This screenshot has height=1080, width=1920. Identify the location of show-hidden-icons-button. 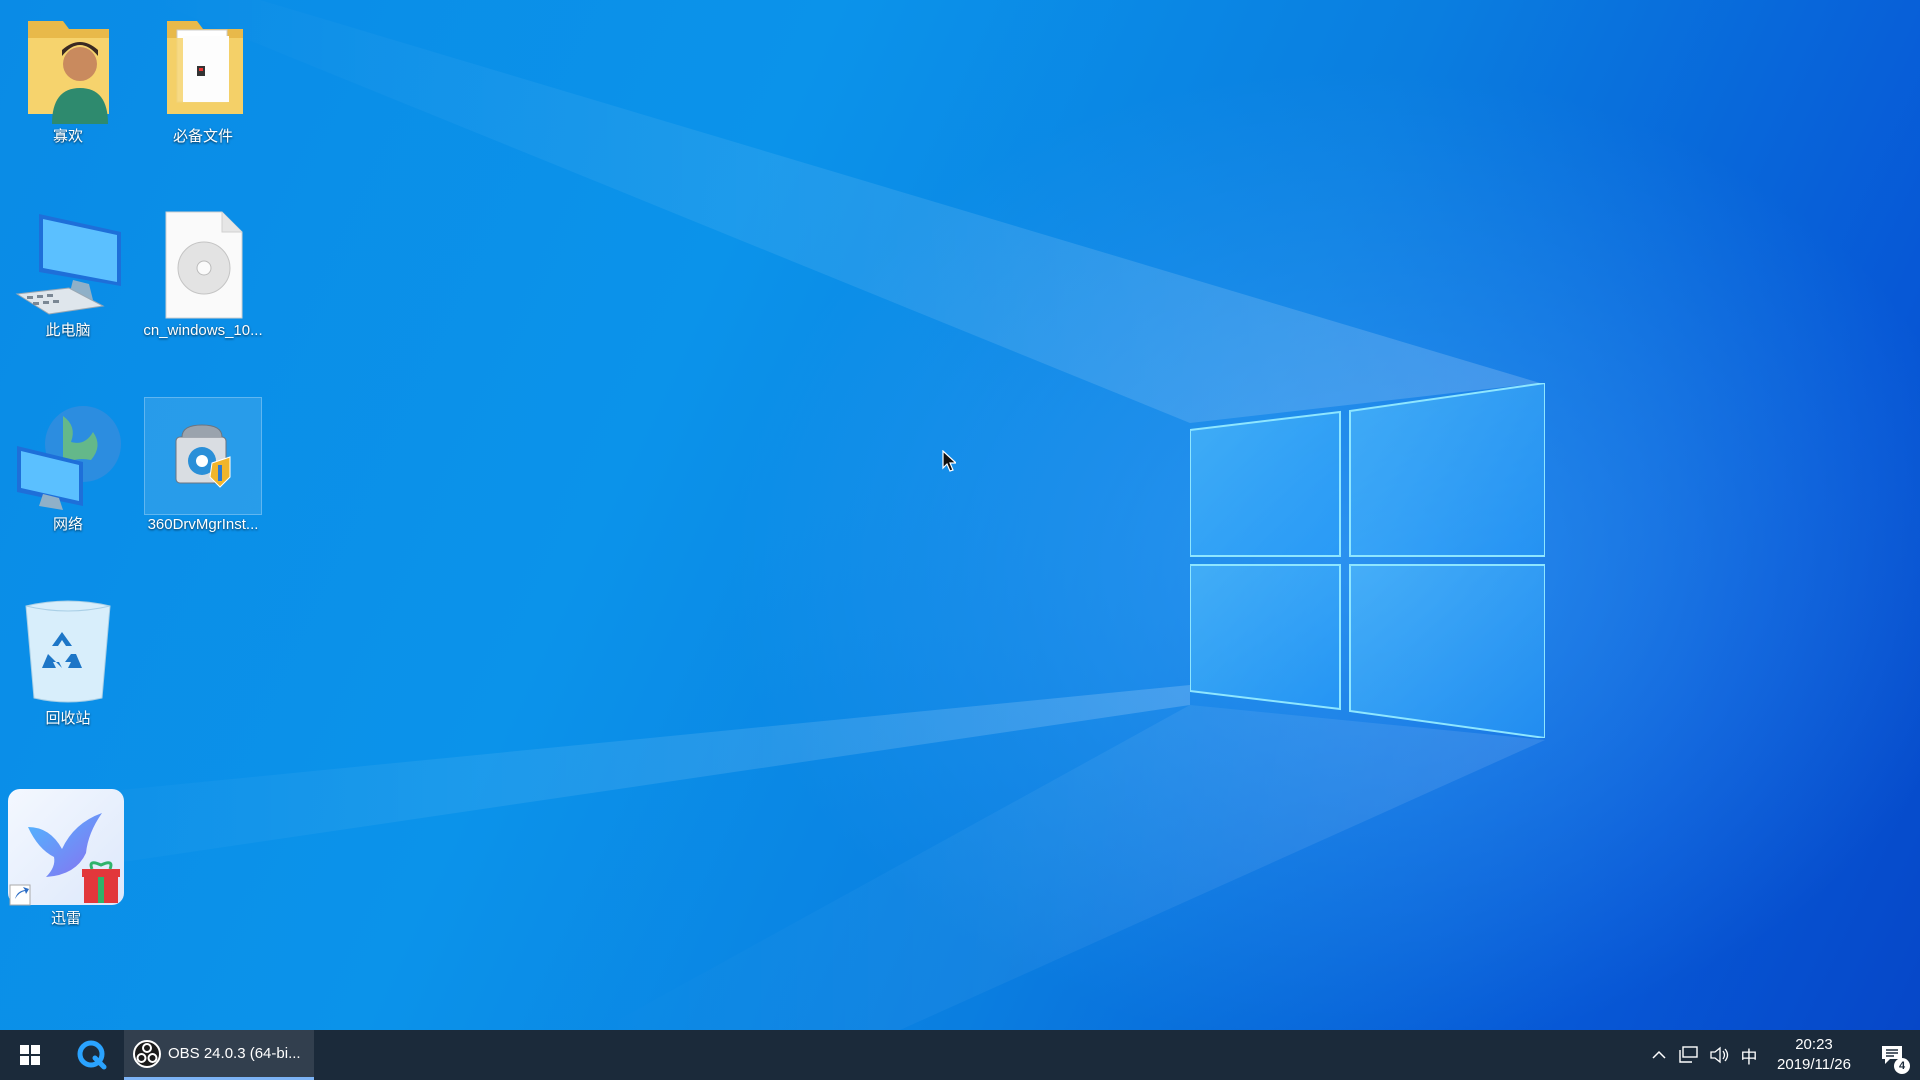
(1659, 1055).